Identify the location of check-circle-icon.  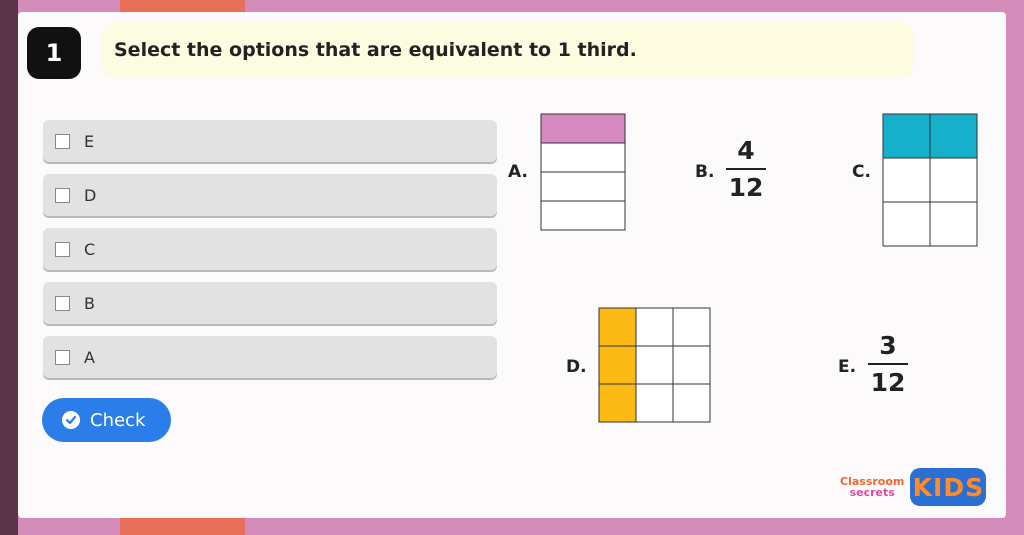
(71, 420).